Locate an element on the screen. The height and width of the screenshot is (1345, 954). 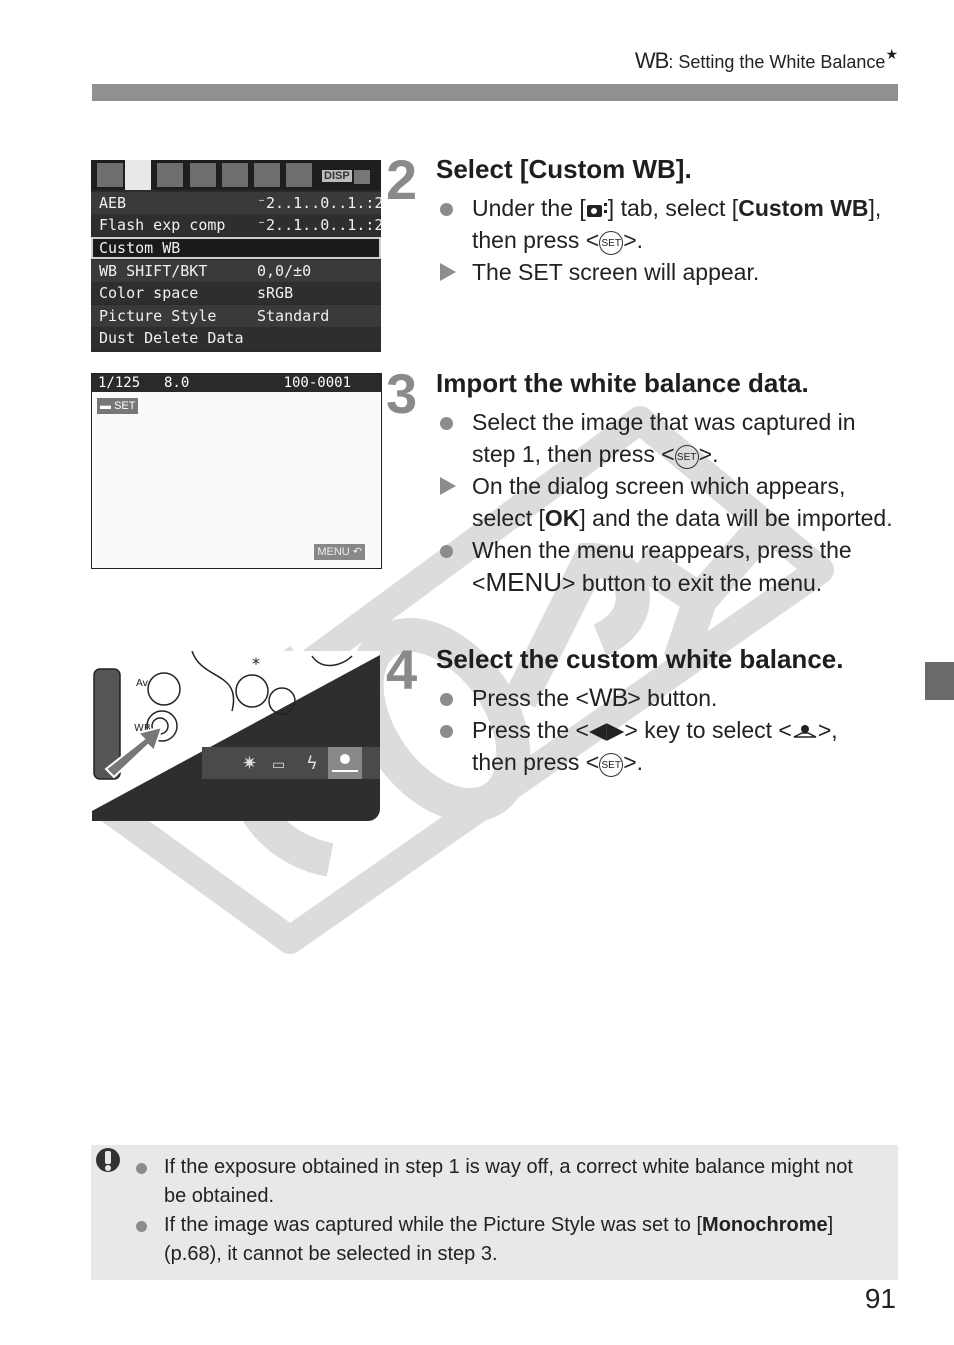
wb-icon: WB is located at coordinates (651, 60).